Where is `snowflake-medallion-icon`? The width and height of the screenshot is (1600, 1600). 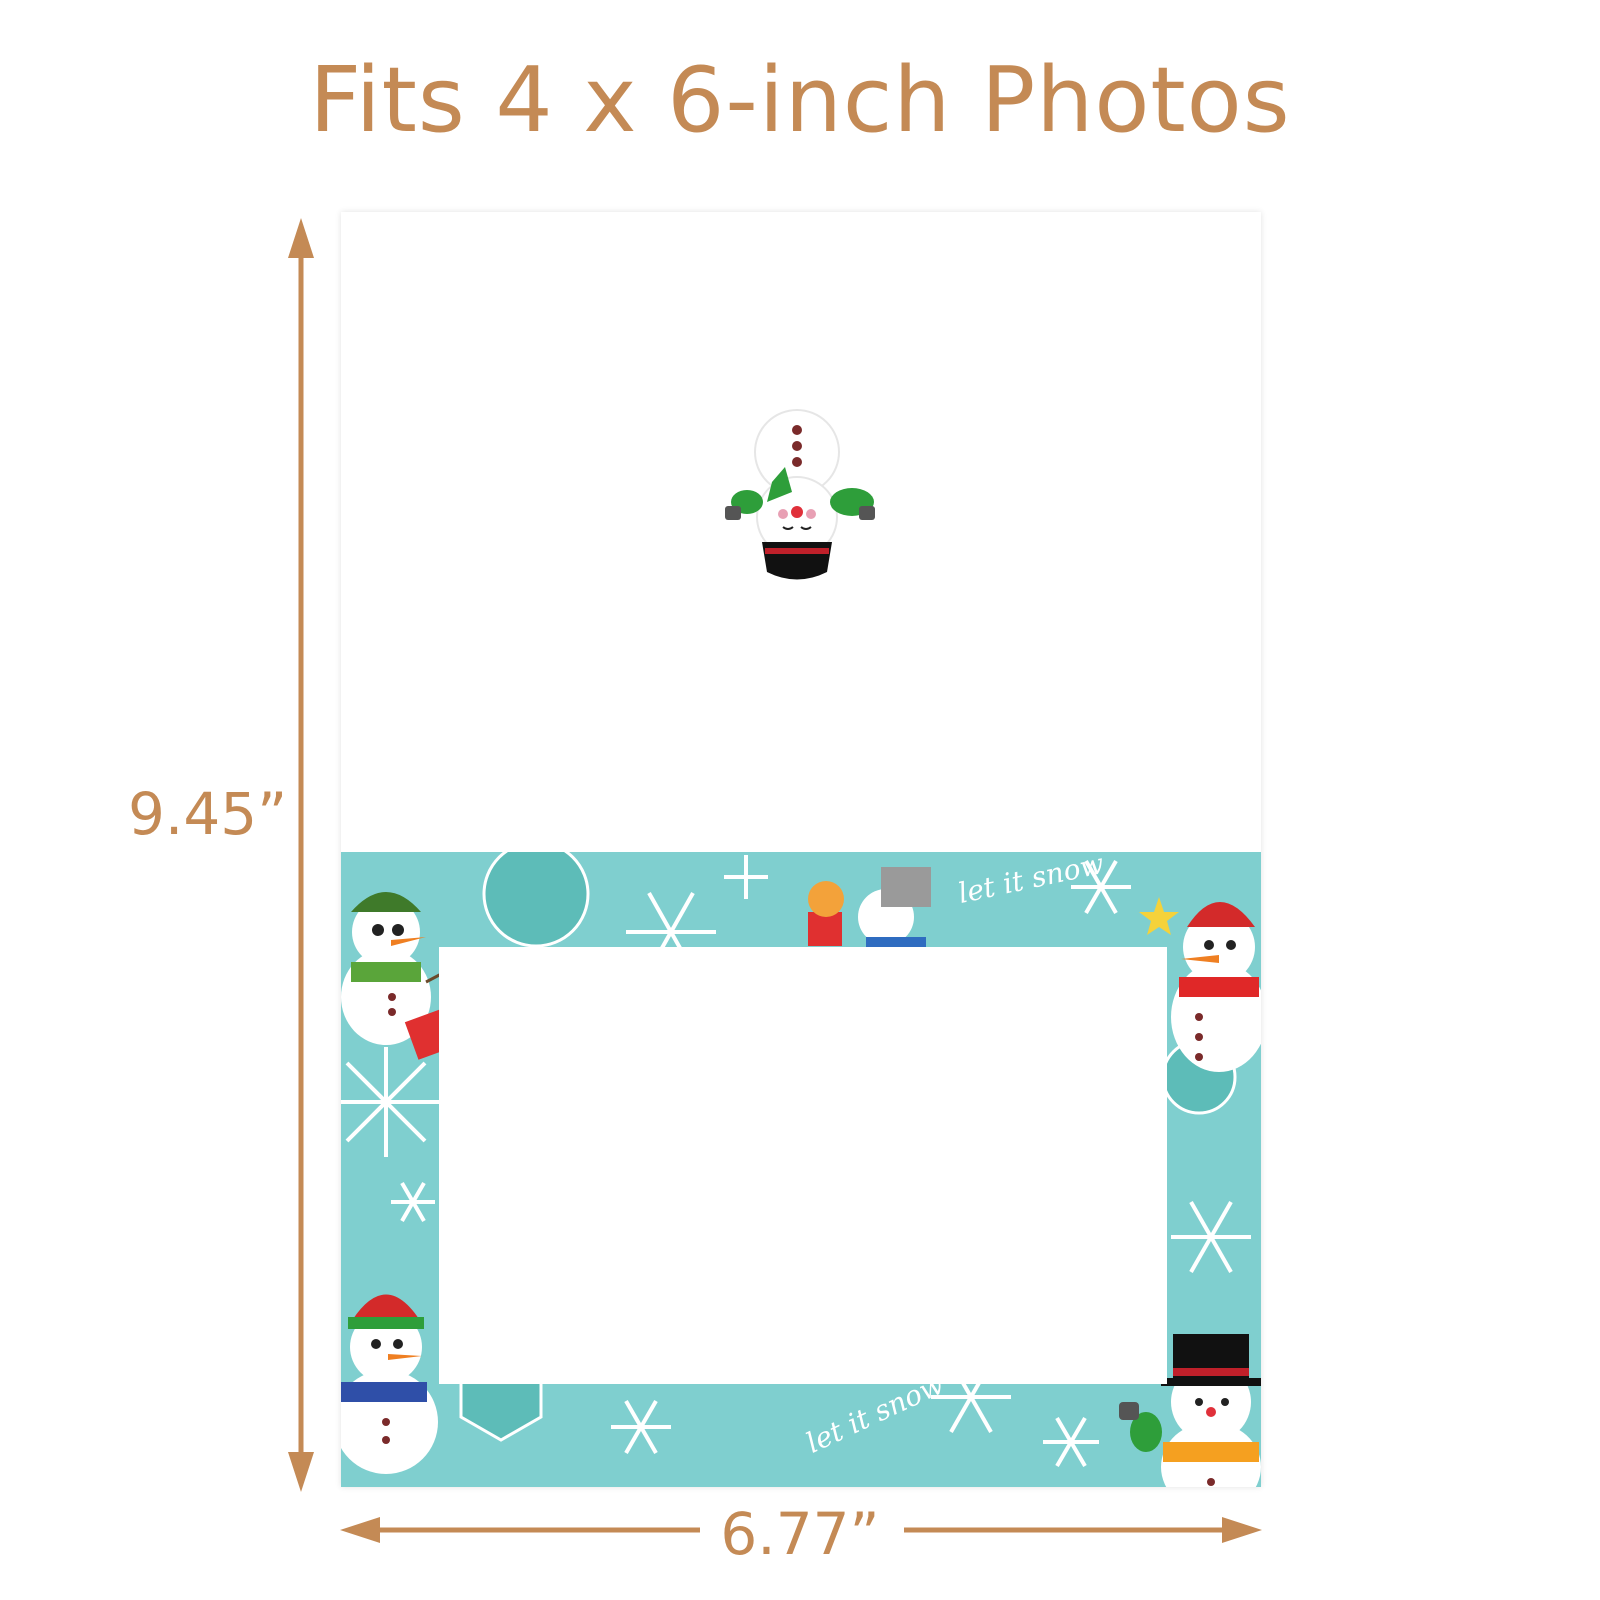 snowflake-medallion-icon is located at coordinates (536, 900).